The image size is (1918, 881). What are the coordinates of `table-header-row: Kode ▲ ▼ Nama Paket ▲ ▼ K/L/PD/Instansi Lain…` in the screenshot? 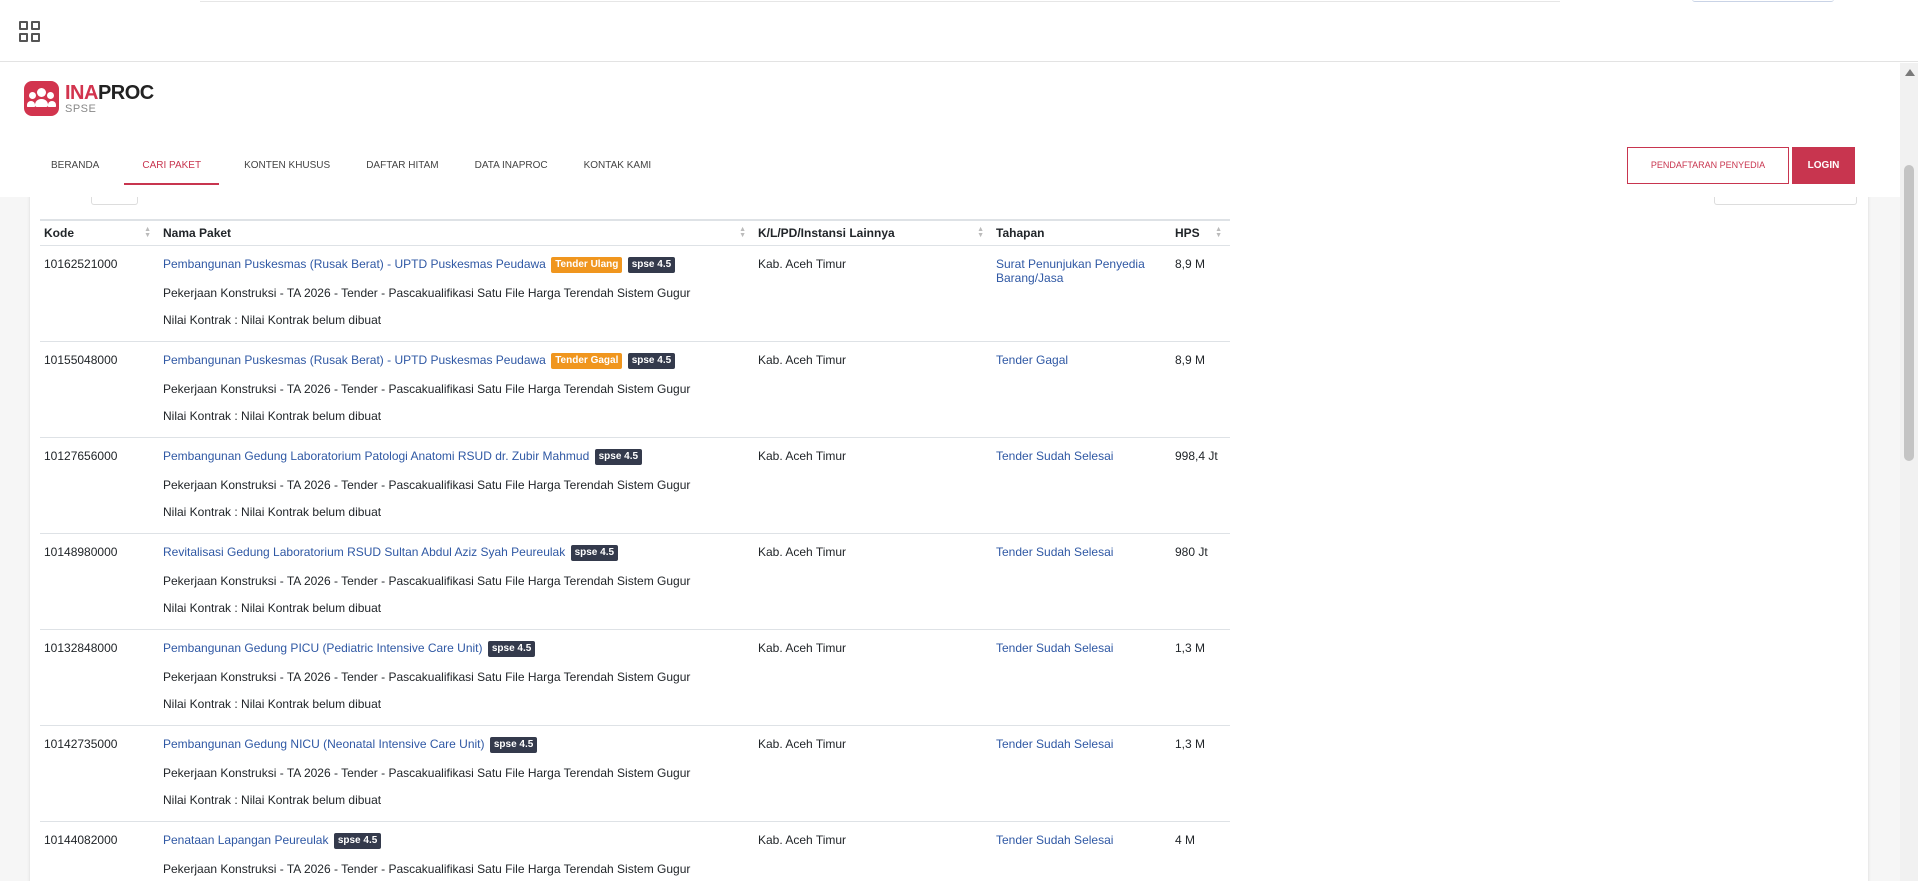 It's located at (635, 232).